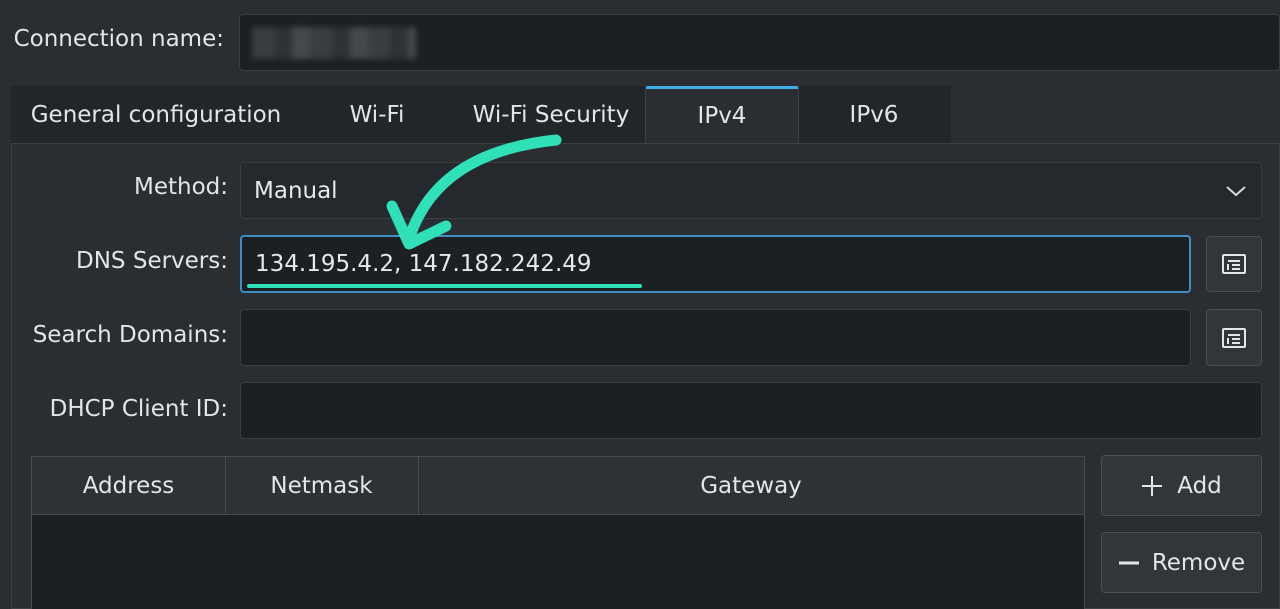 The image size is (1280, 609). Describe the element at coordinates (751, 410) in the screenshot. I see `dhcp-client-id-input` at that location.